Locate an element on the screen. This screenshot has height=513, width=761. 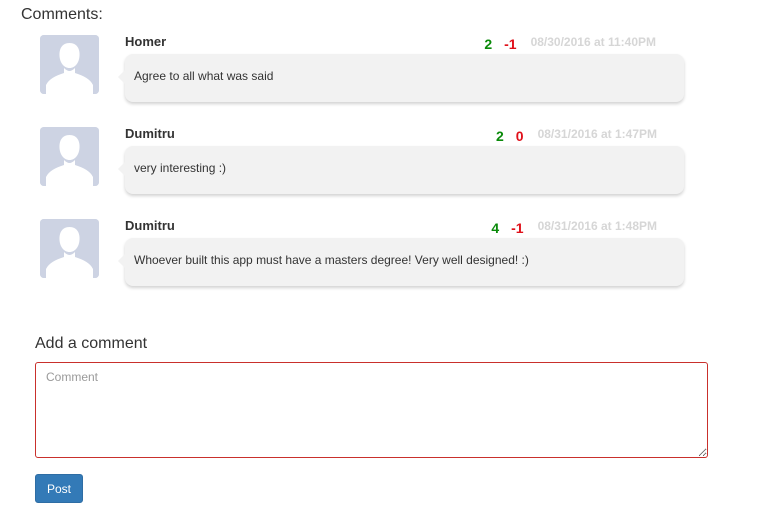
comment-bubble: very interesting :) is located at coordinates (401, 170).